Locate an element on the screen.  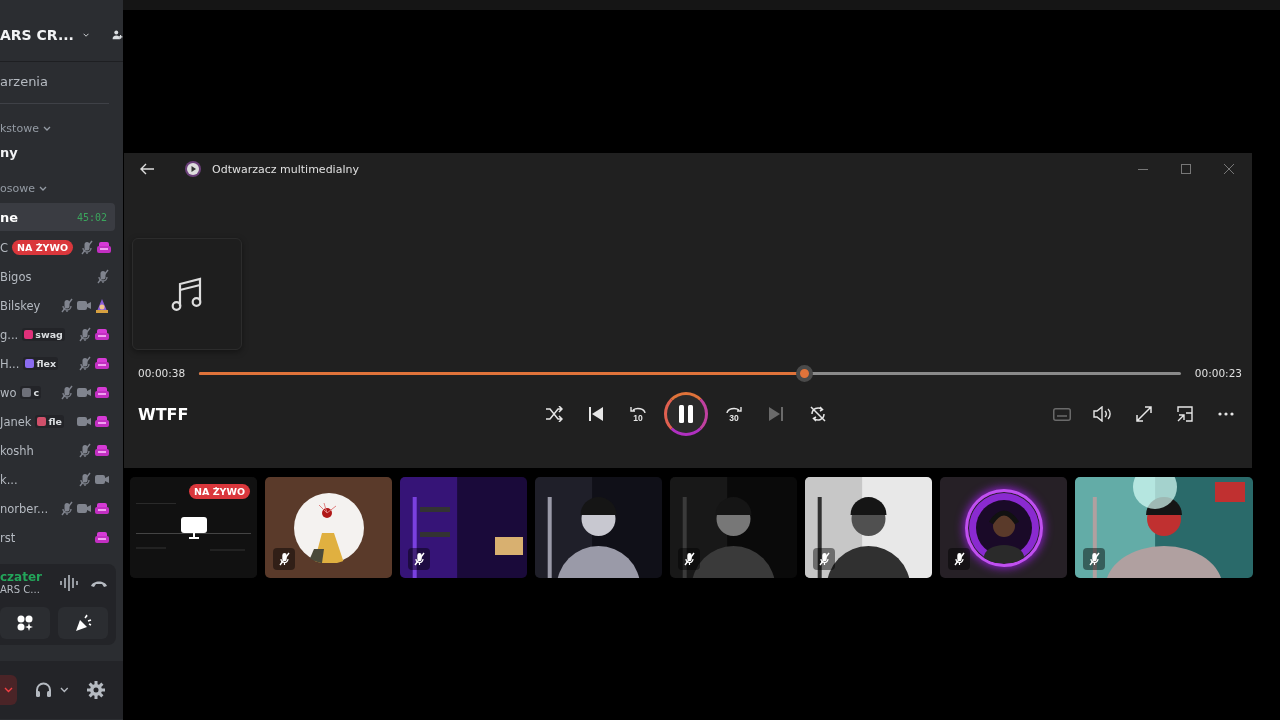
shapes-icon is located at coordinates (25, 623).